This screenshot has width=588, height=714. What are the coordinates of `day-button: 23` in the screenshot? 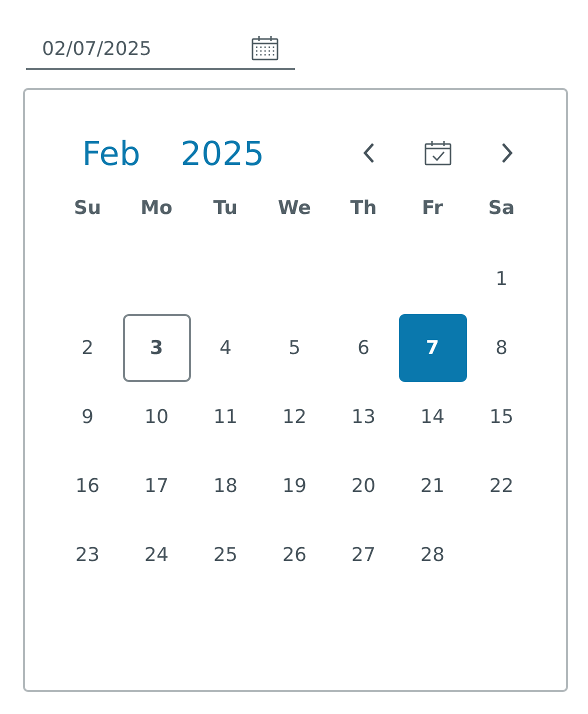 It's located at (88, 554).